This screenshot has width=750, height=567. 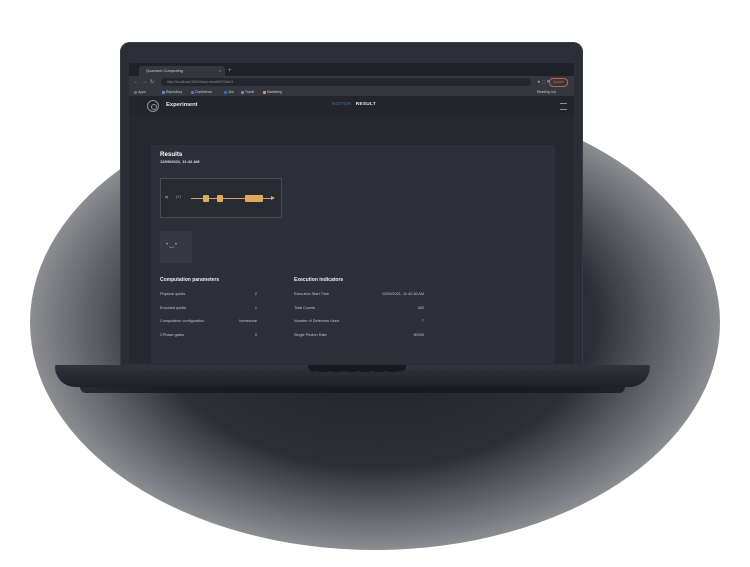 What do you see at coordinates (173, 308) in the screenshot?
I see `computation-label: Encoded qubits` at bounding box center [173, 308].